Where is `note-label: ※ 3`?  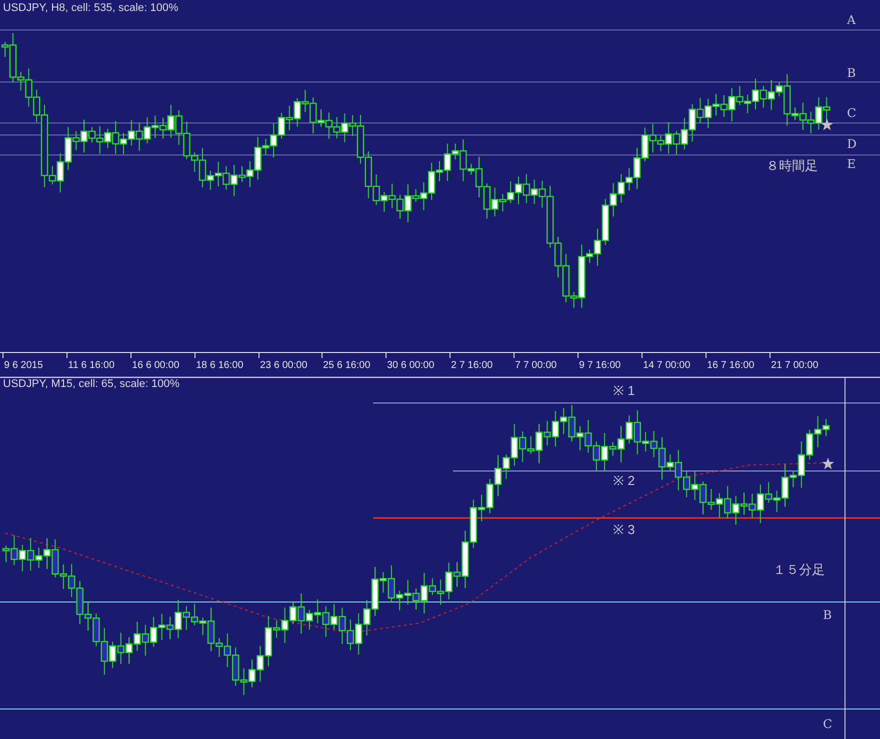
note-label: ※ 3 is located at coordinates (624, 529).